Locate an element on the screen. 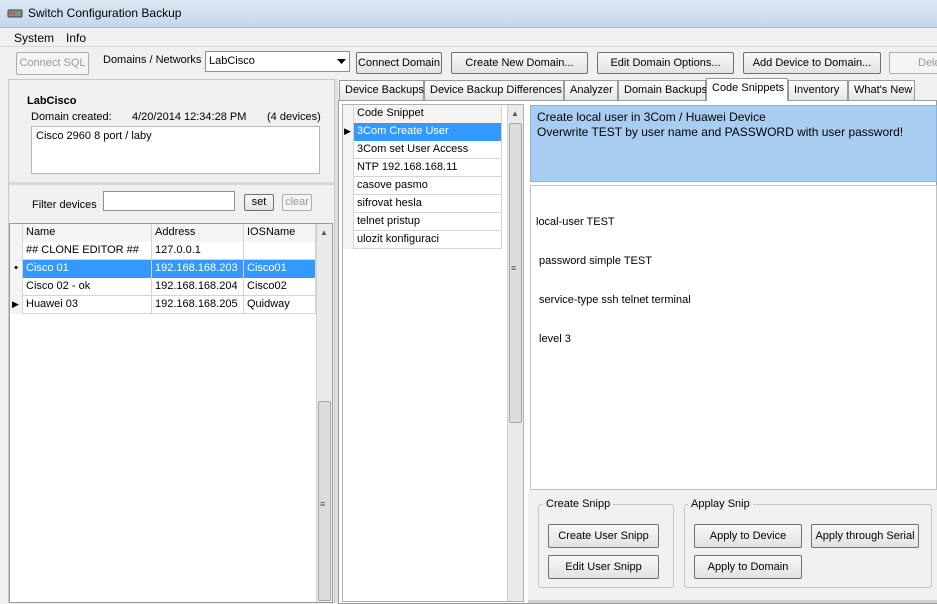  table-row: ▶ Huawei 03 192.168.168.205 Quidway is located at coordinates (163, 305).